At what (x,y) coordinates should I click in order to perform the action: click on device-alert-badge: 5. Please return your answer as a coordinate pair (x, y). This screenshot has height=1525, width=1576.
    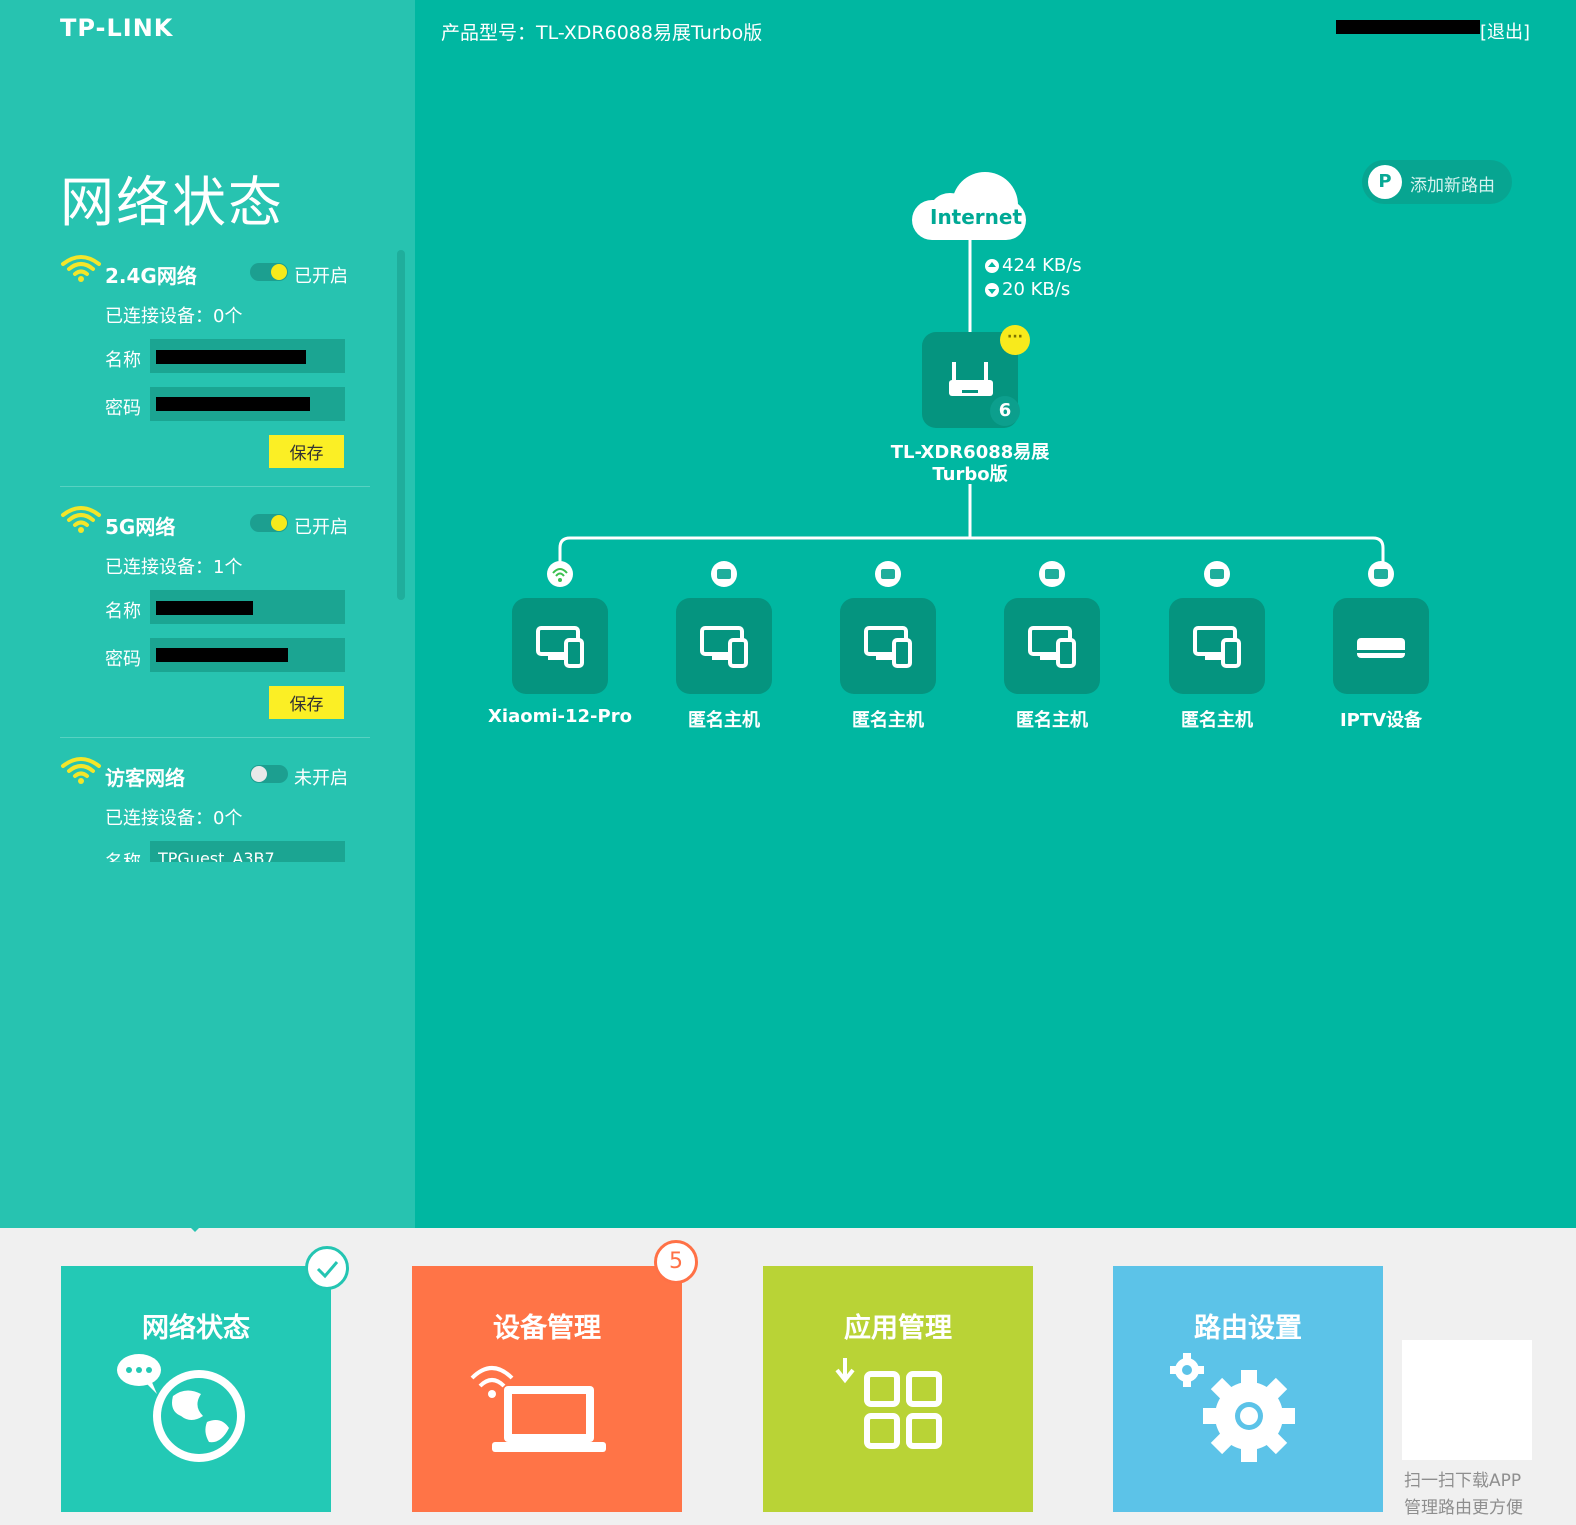
    Looking at the image, I should click on (676, 1262).